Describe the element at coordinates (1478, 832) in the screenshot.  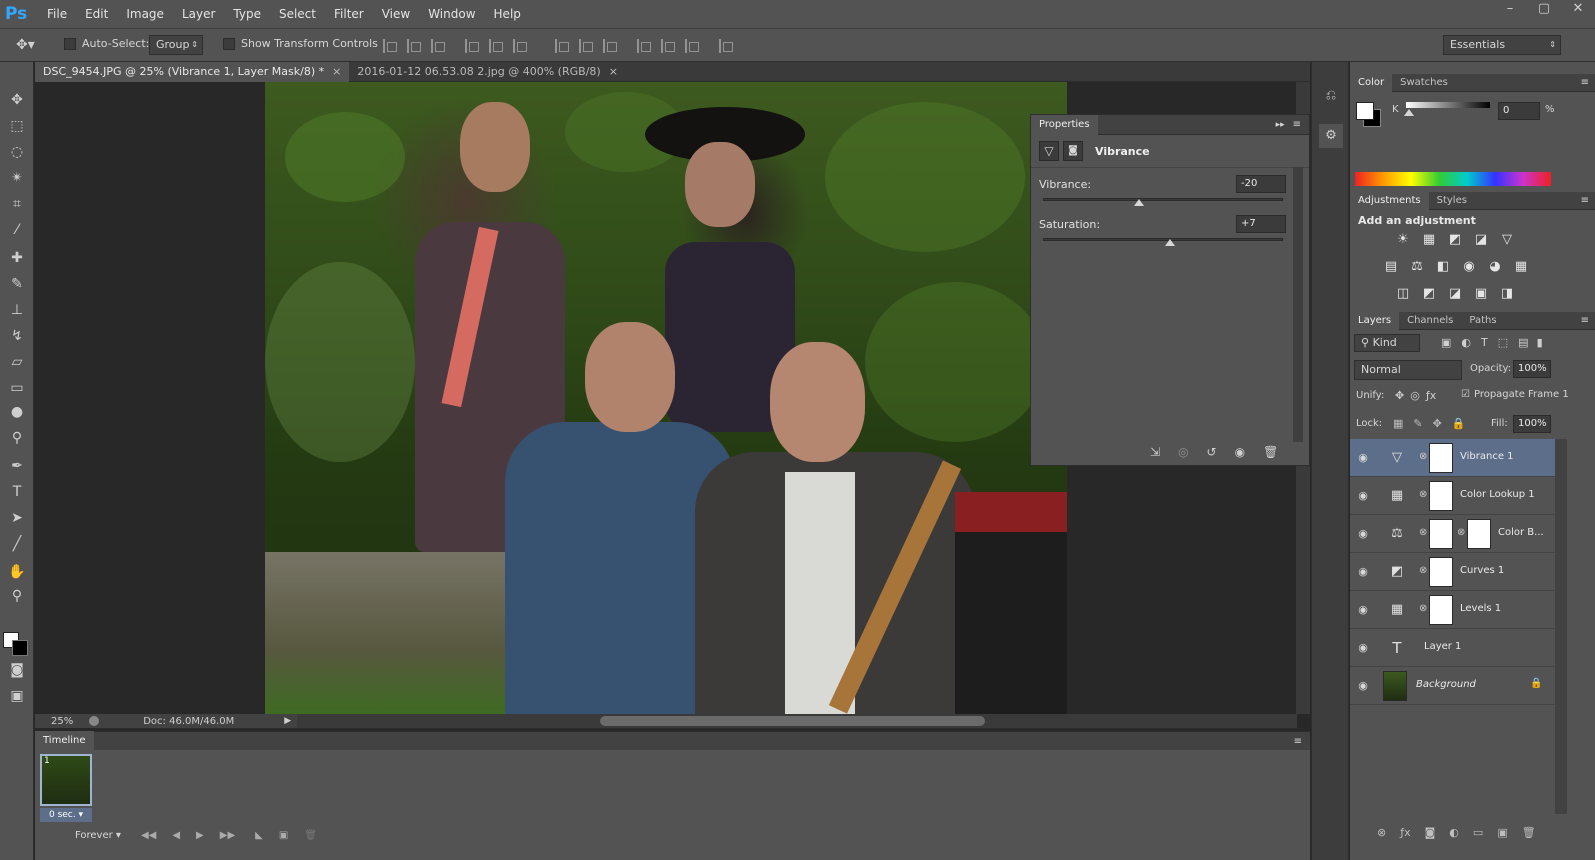
I see `new-group-icon: ▭` at that location.